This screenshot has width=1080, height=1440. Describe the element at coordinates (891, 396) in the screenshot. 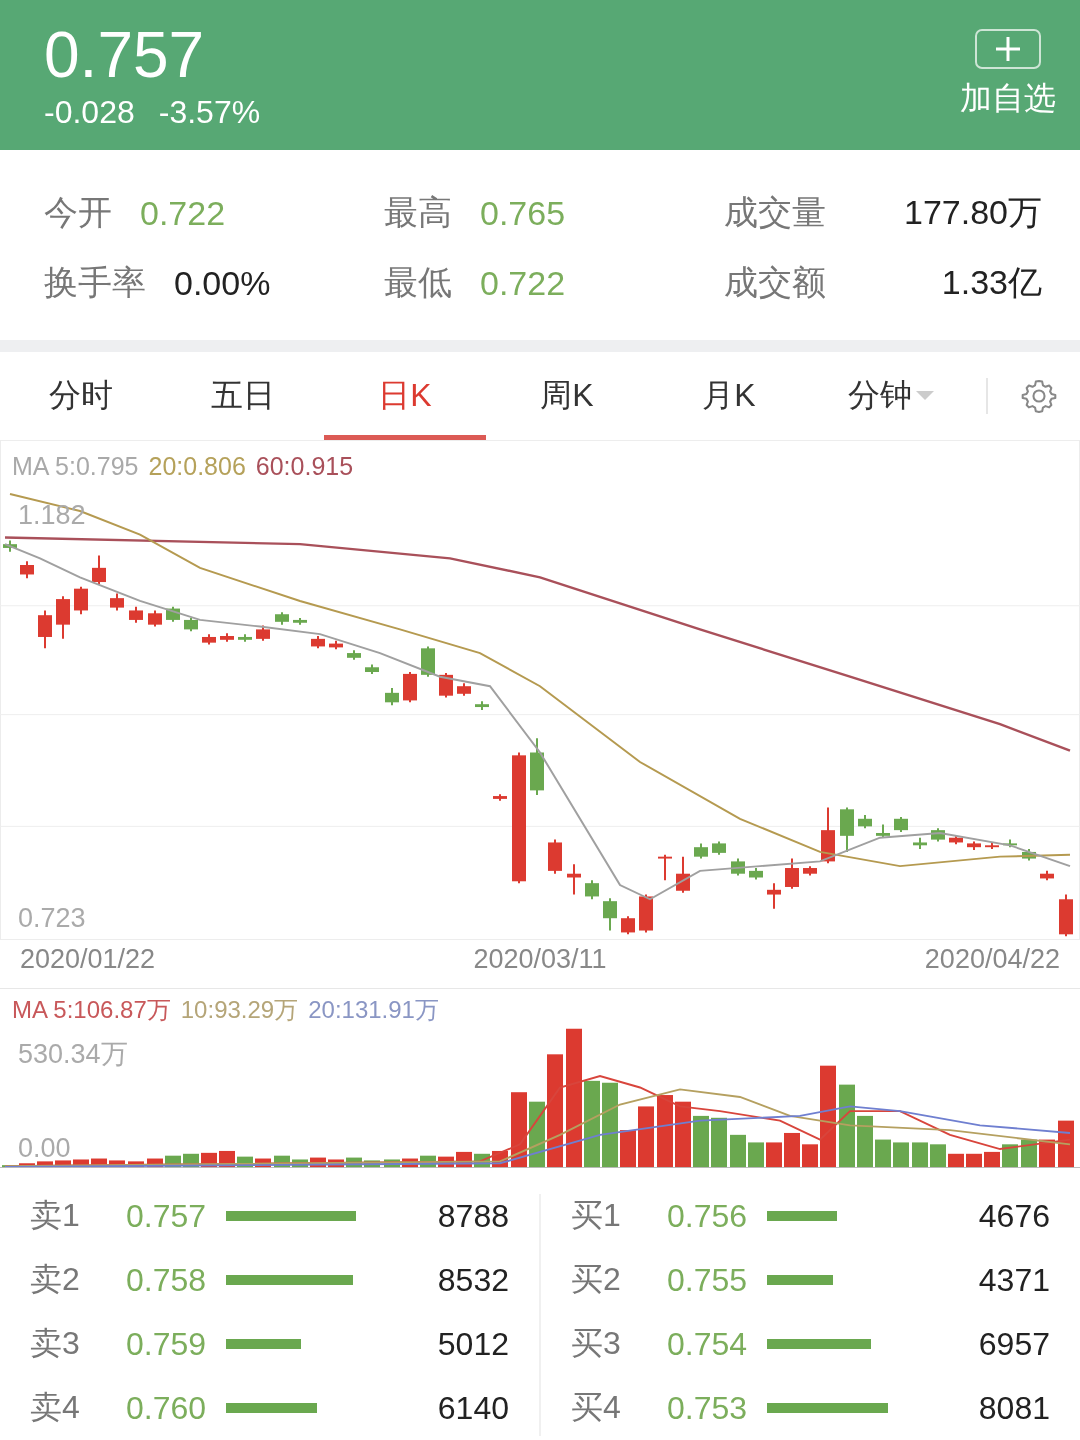

I see `chart-period-tab: 分钟` at that location.